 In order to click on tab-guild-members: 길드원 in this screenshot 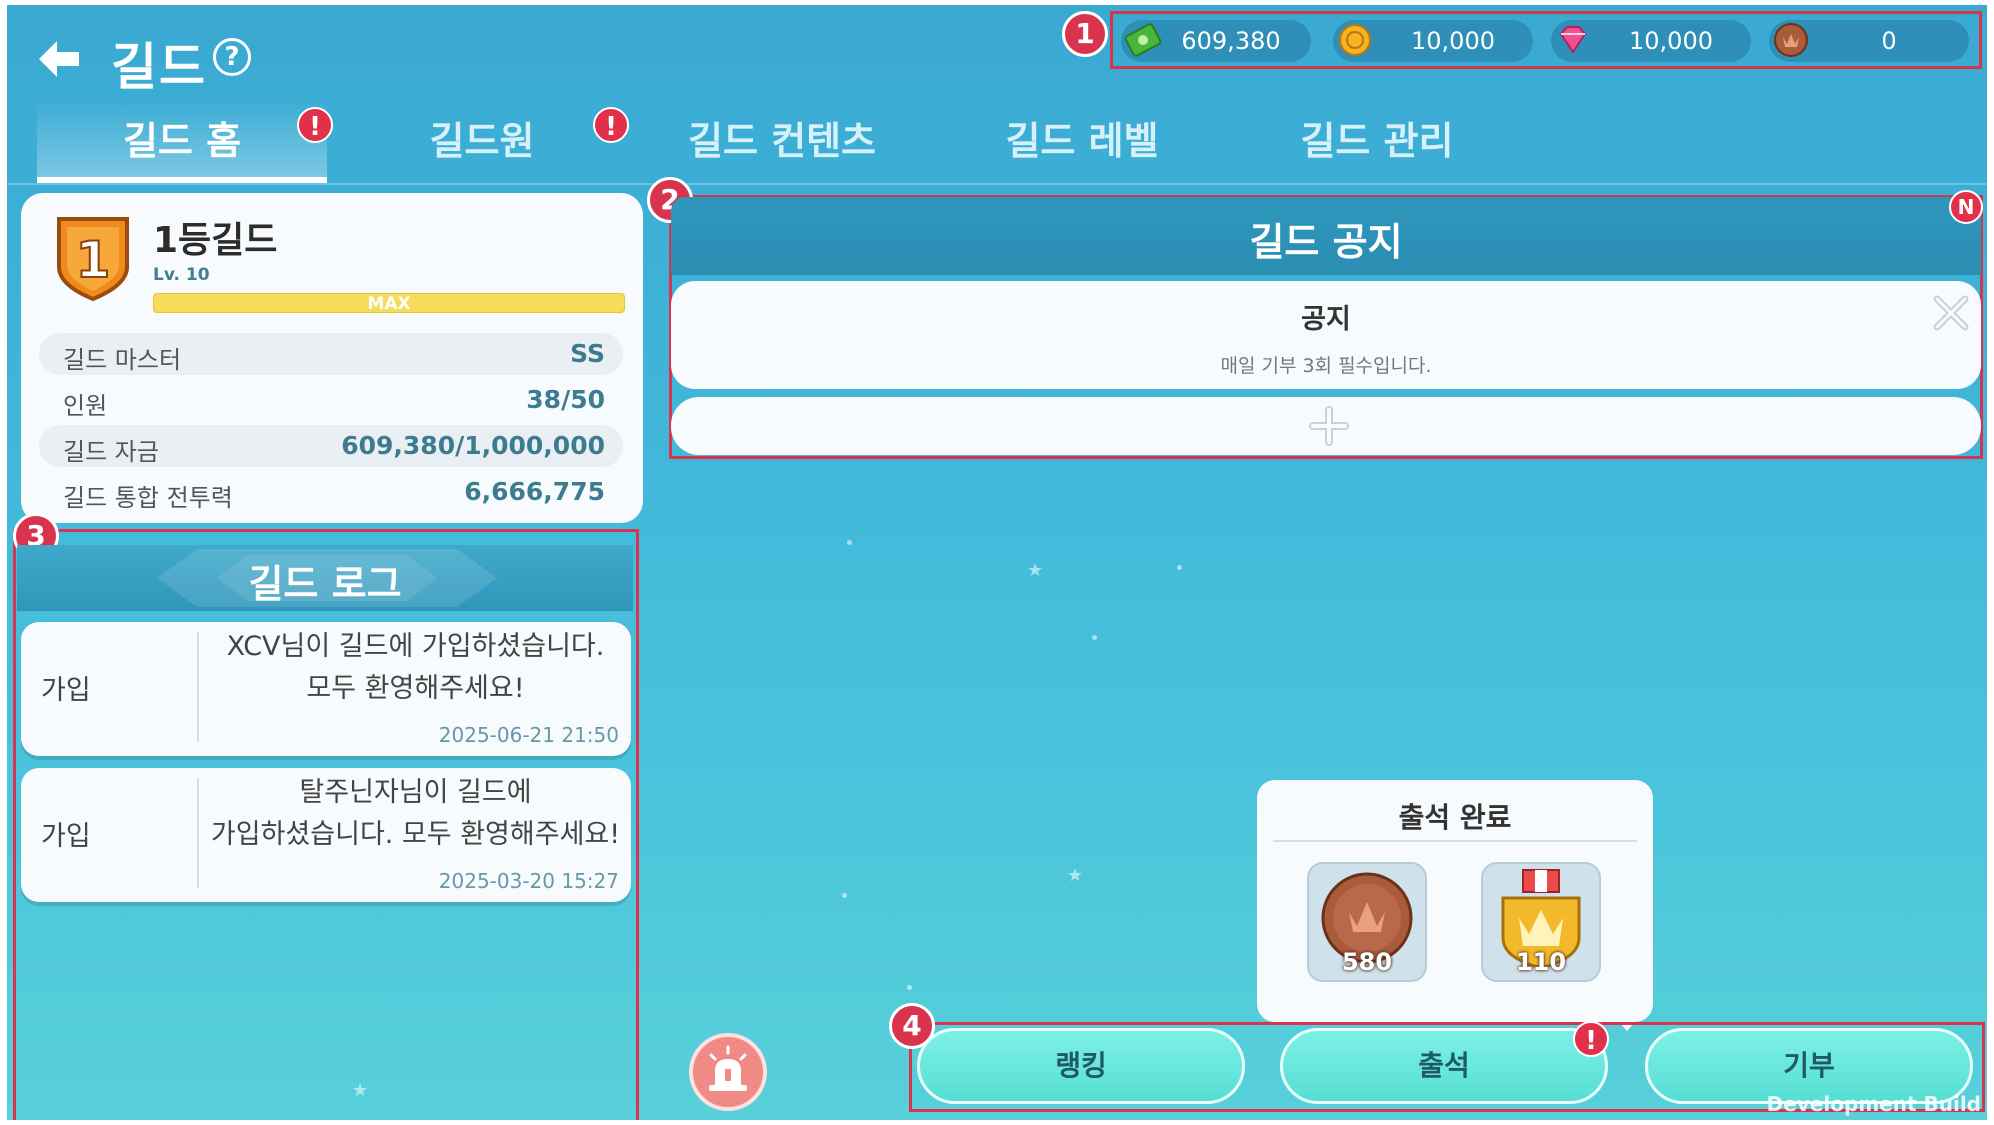, I will do `click(482, 141)`.